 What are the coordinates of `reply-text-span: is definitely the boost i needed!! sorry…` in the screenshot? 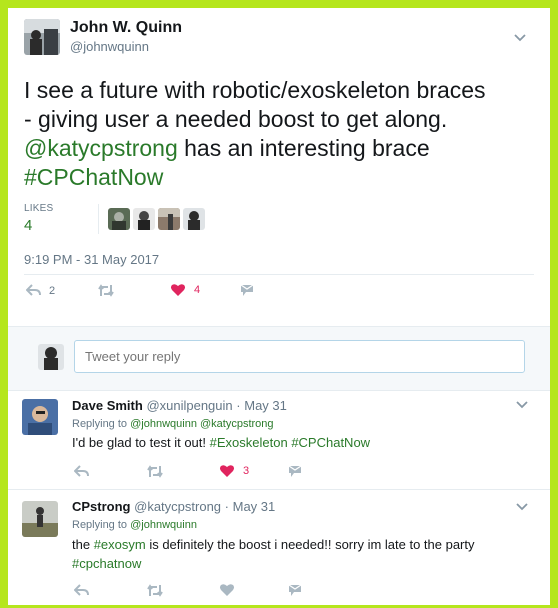 It's located at (310, 544).